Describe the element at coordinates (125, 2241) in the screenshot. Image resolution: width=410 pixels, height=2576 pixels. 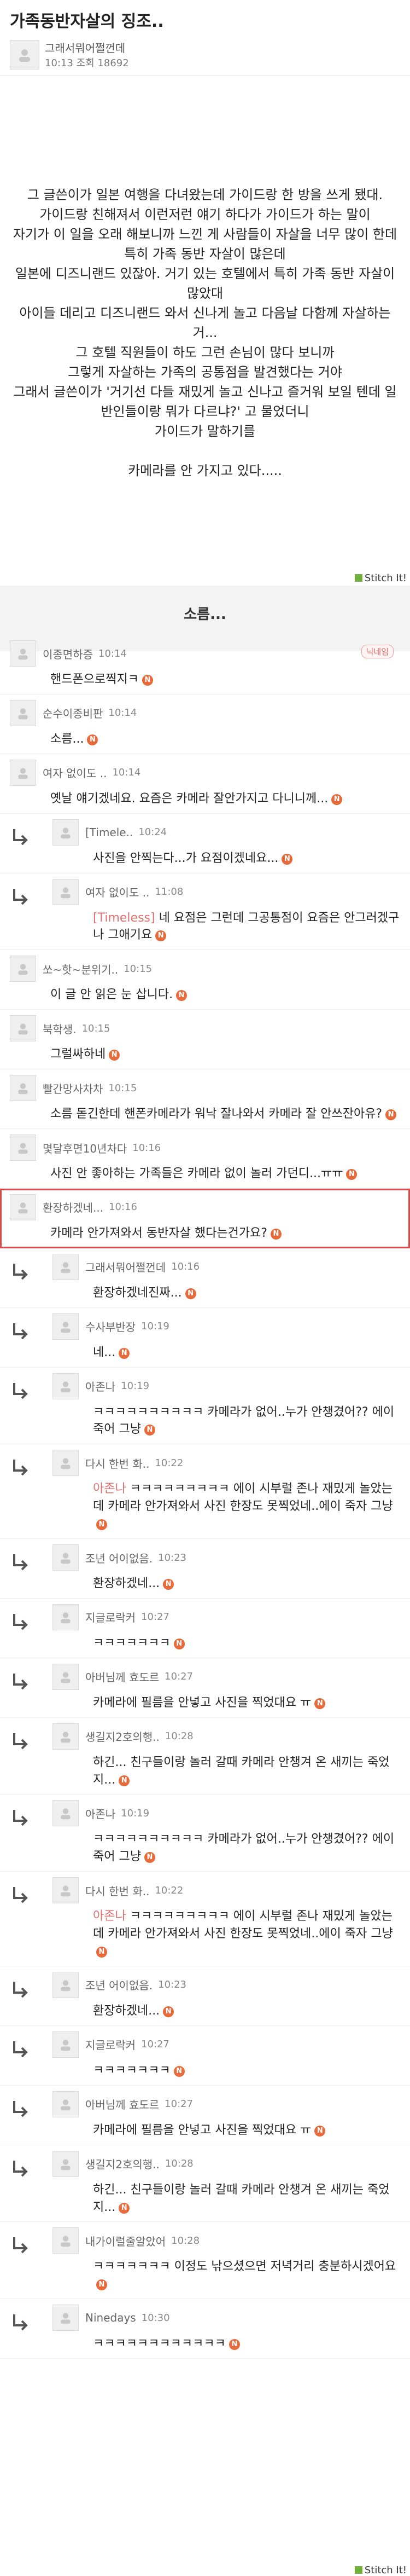
I see `commenter-nickname: 내가이럴줄알았어` at that location.